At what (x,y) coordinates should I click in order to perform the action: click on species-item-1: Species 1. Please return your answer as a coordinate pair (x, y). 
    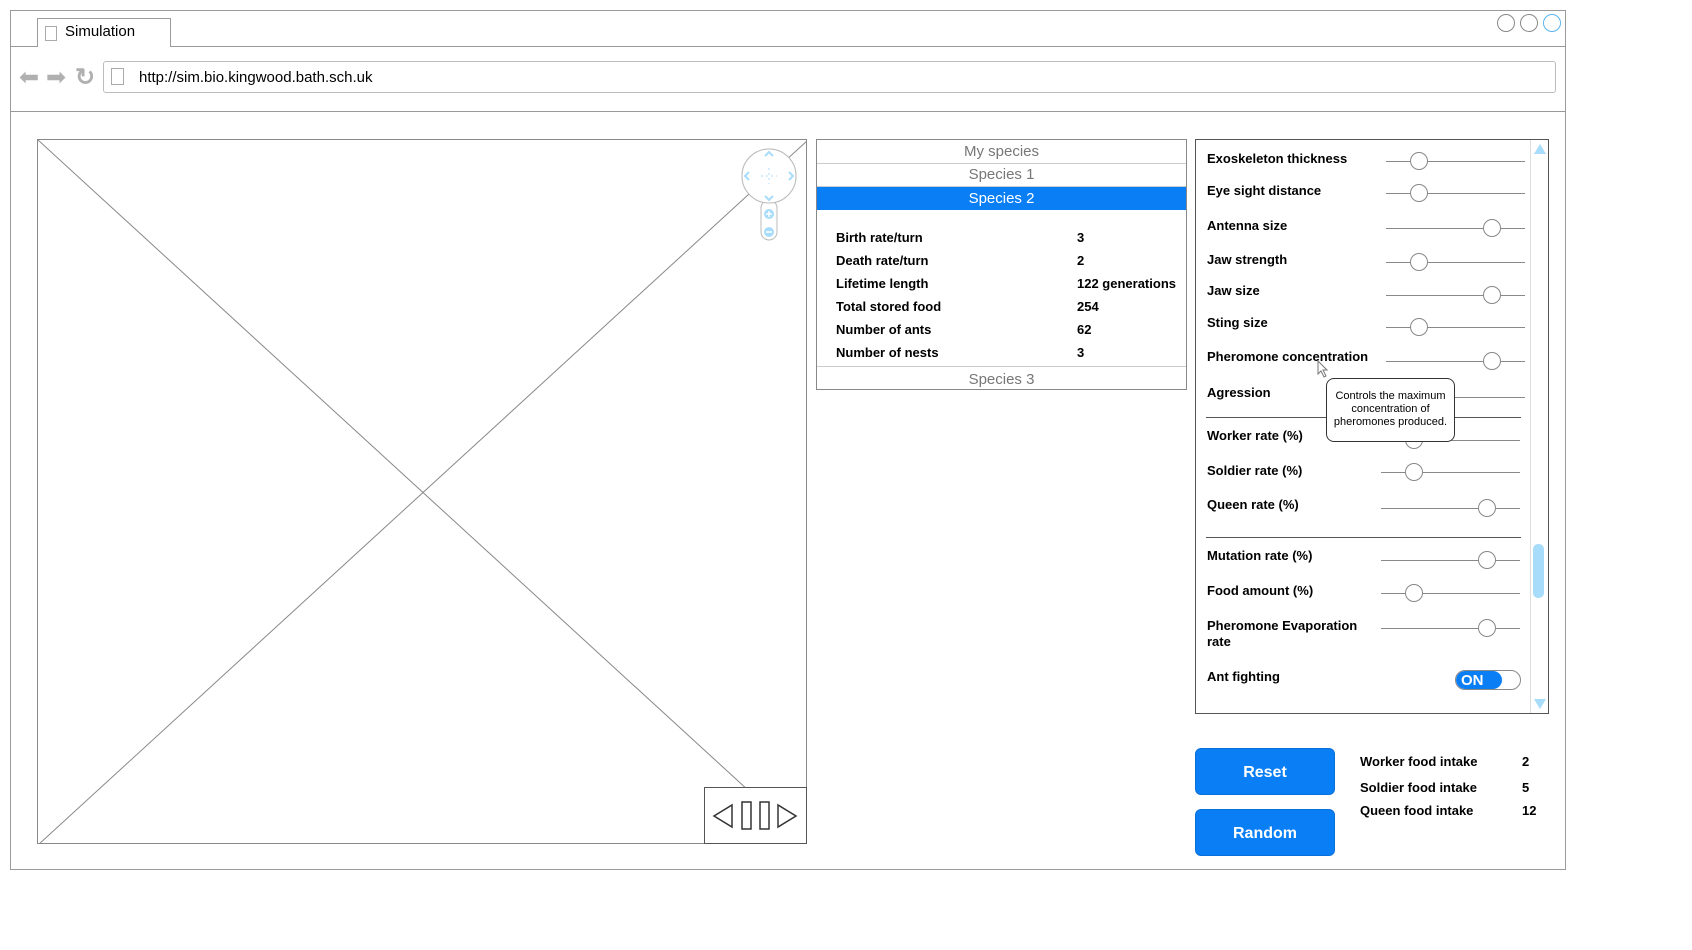
    Looking at the image, I should click on (1001, 174).